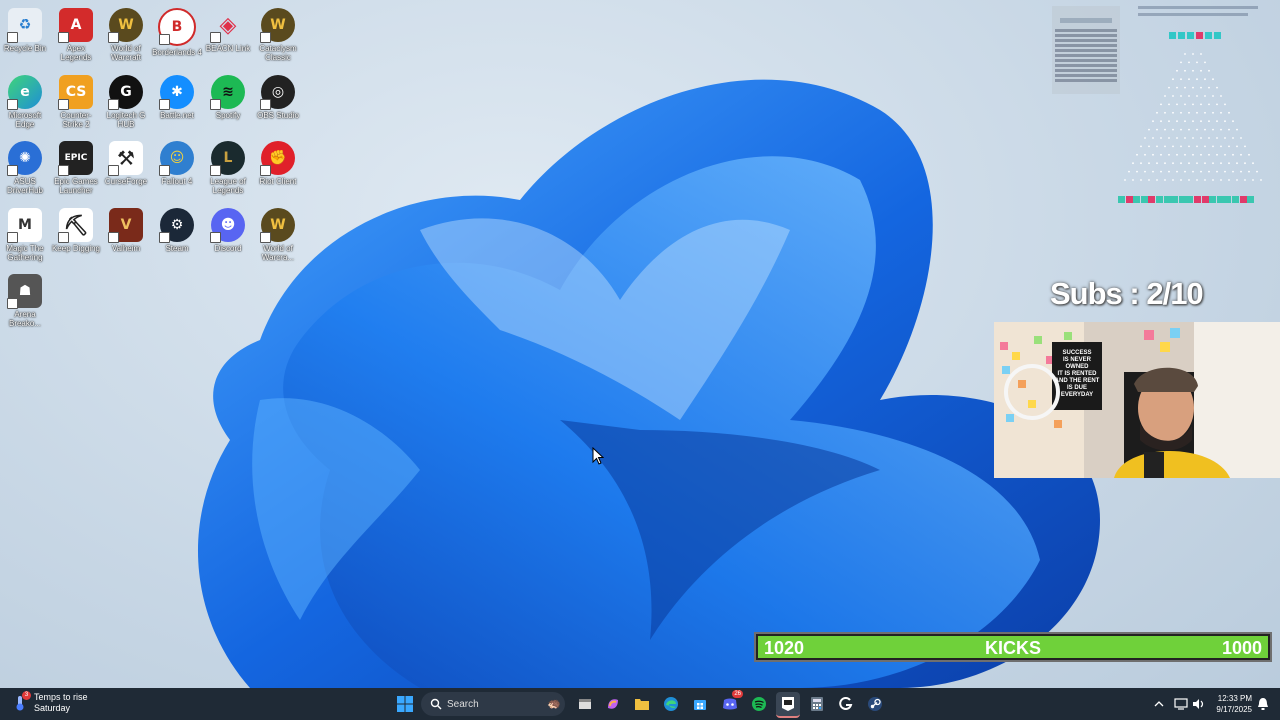 This screenshot has height=720, width=1280. Describe the element at coordinates (846, 704) in the screenshot. I see `taskbar-logitech` at that location.